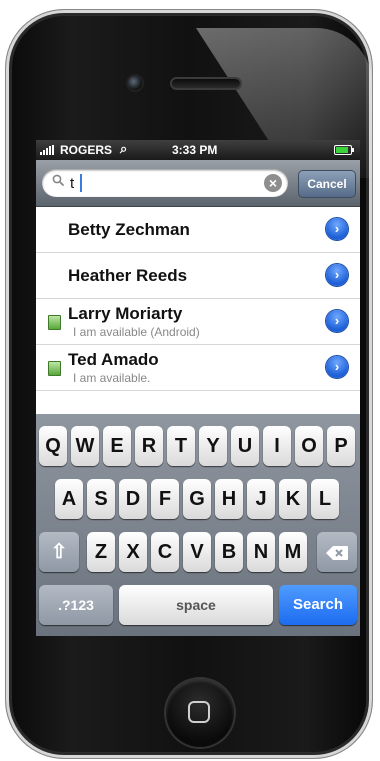 The height and width of the screenshot is (761, 380). I want to click on key-k: K, so click(293, 499).